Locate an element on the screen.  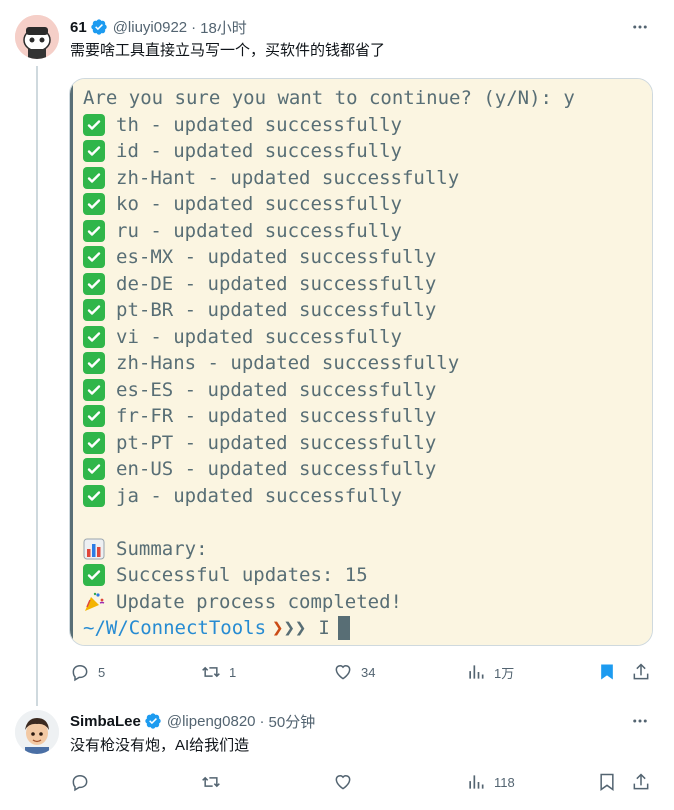
like-count: 34 is located at coordinates (368, 672).